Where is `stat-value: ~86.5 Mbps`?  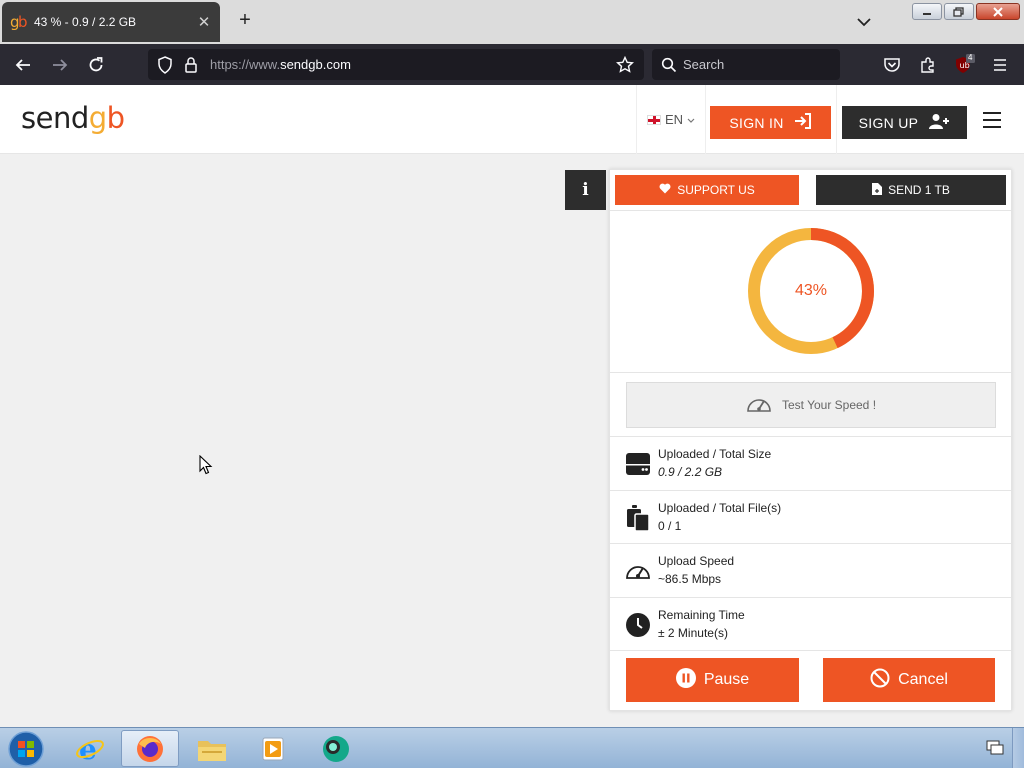 stat-value: ~86.5 Mbps is located at coordinates (690, 579).